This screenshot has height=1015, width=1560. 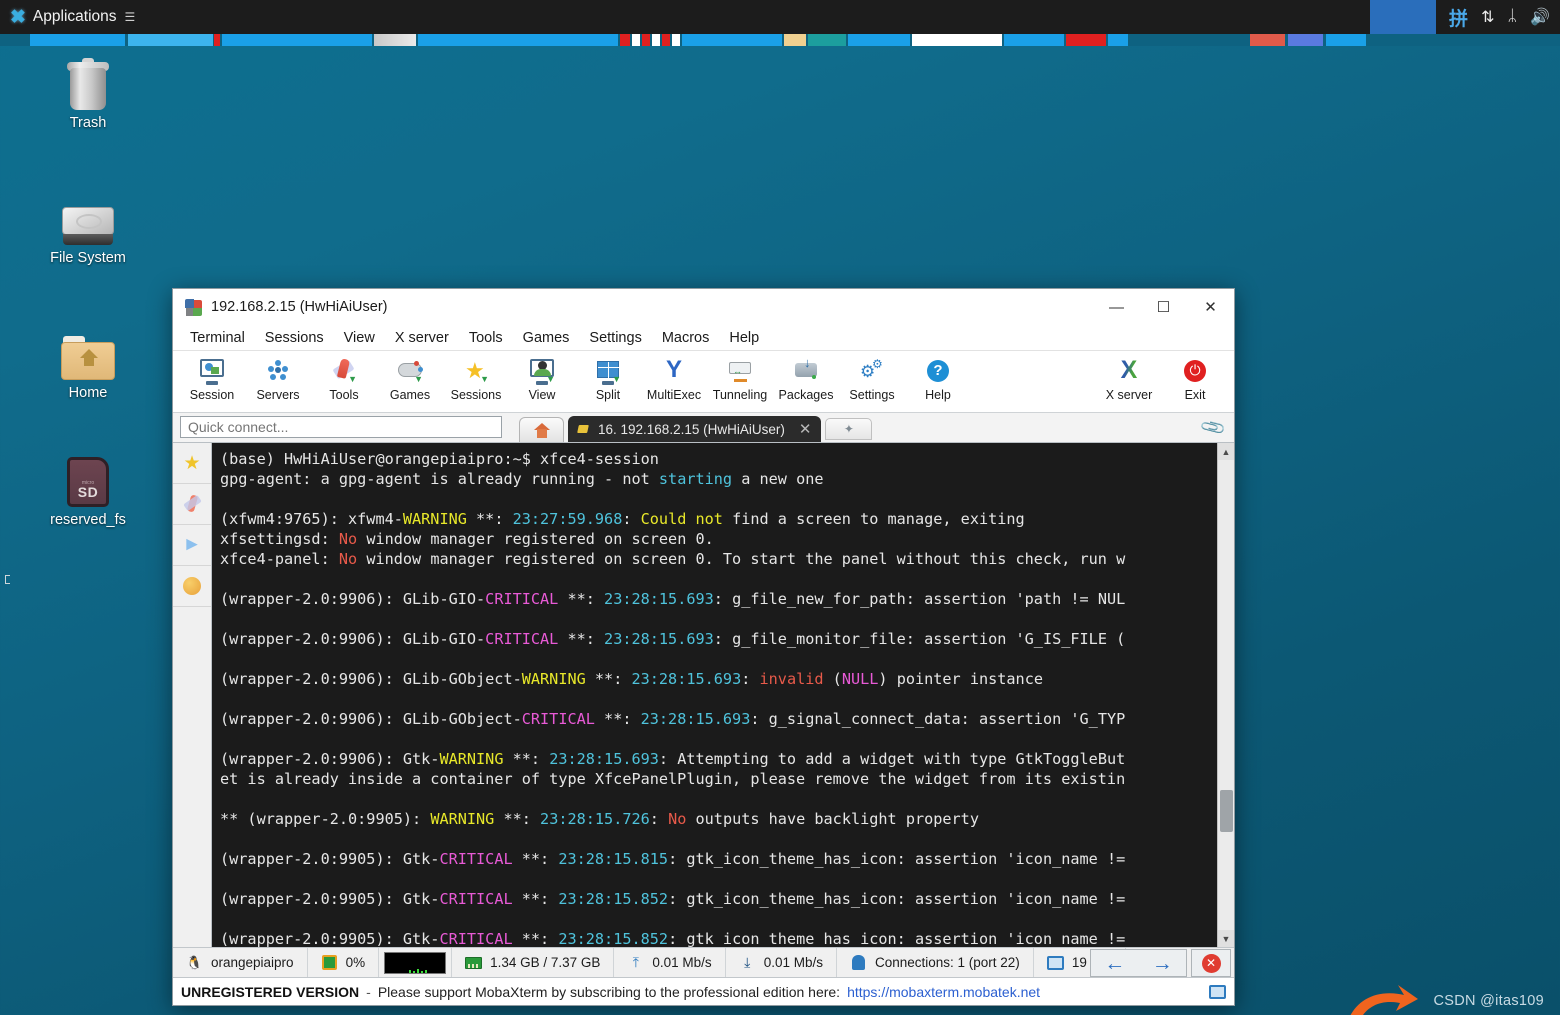 What do you see at coordinates (872, 378) in the screenshot?
I see `toolbar-settings-button: ⚙ ⚙ Settings` at bounding box center [872, 378].